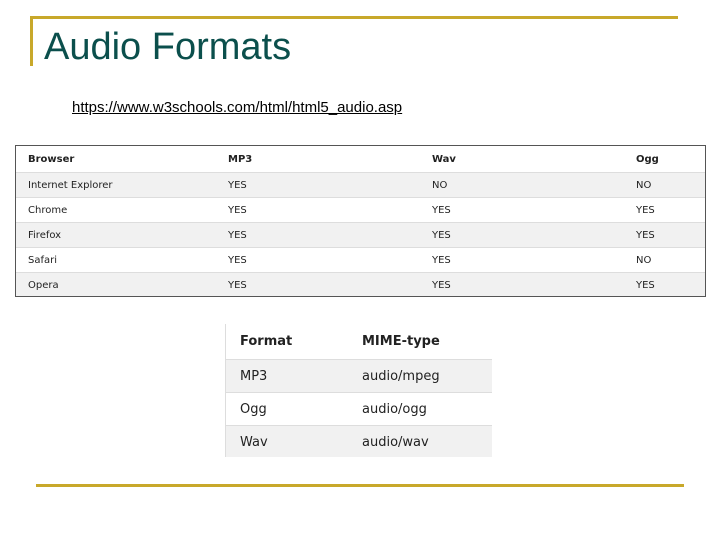 The image size is (720, 540). I want to click on cell-mime-type: audio/mpeg, so click(420, 376).